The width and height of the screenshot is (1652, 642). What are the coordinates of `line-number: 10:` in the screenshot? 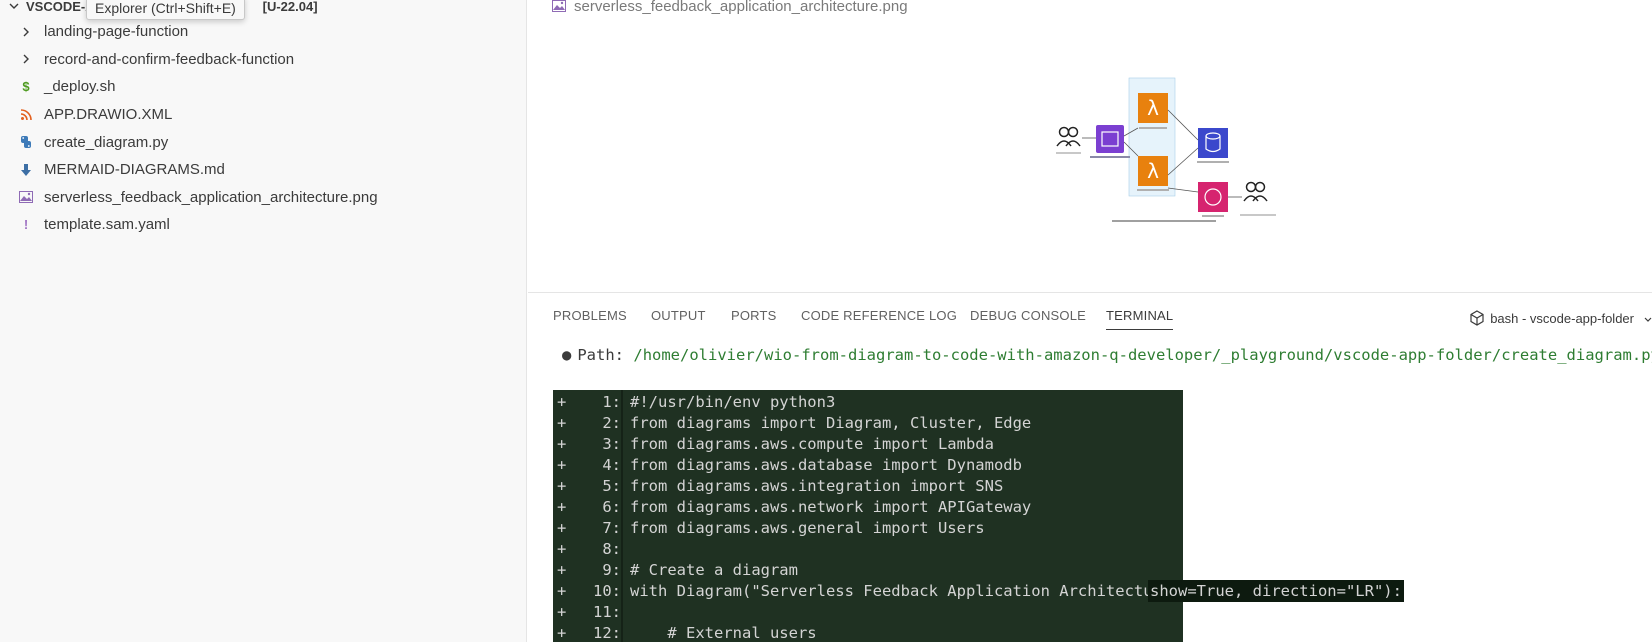 It's located at (607, 591).